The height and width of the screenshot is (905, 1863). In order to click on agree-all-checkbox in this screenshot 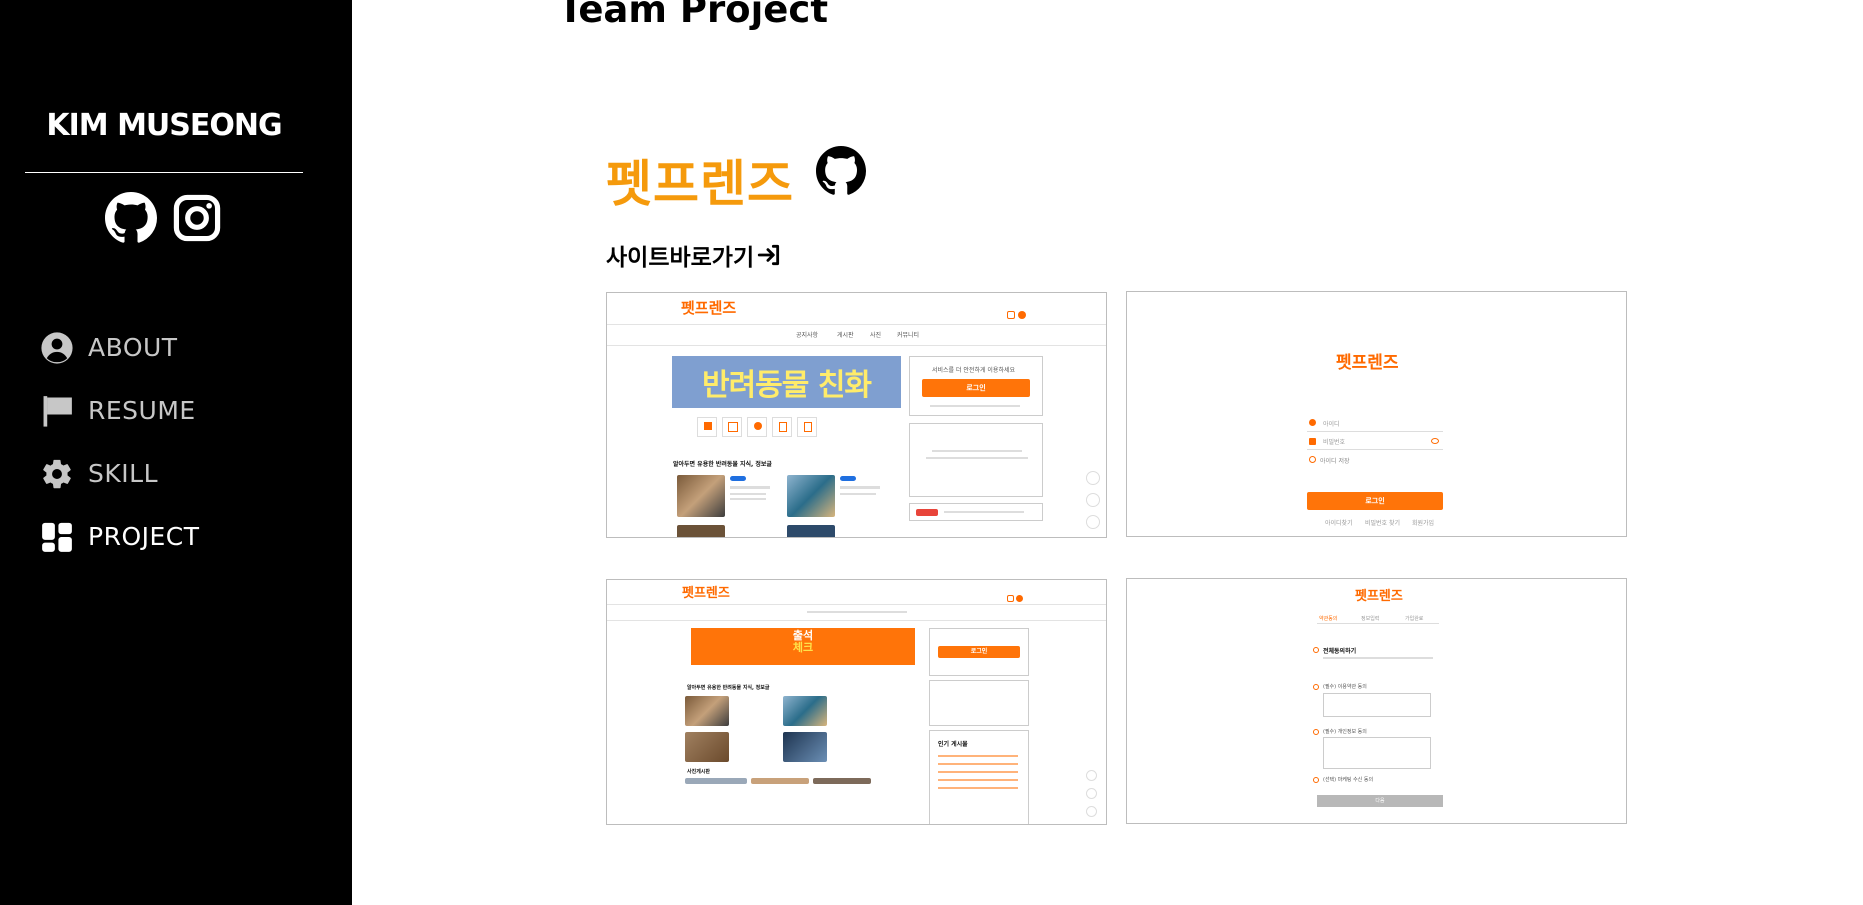, I will do `click(1316, 650)`.